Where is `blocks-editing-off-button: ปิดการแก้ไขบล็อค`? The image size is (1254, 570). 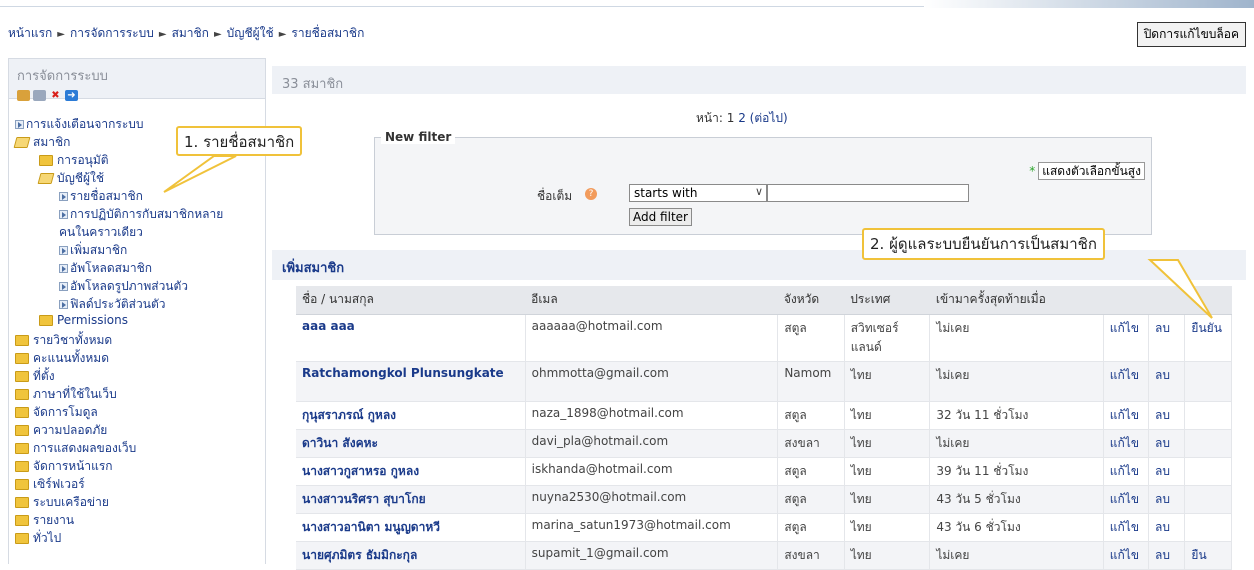
blocks-editing-off-button: ปิดการแก้ไขบล็อค is located at coordinates (1191, 34).